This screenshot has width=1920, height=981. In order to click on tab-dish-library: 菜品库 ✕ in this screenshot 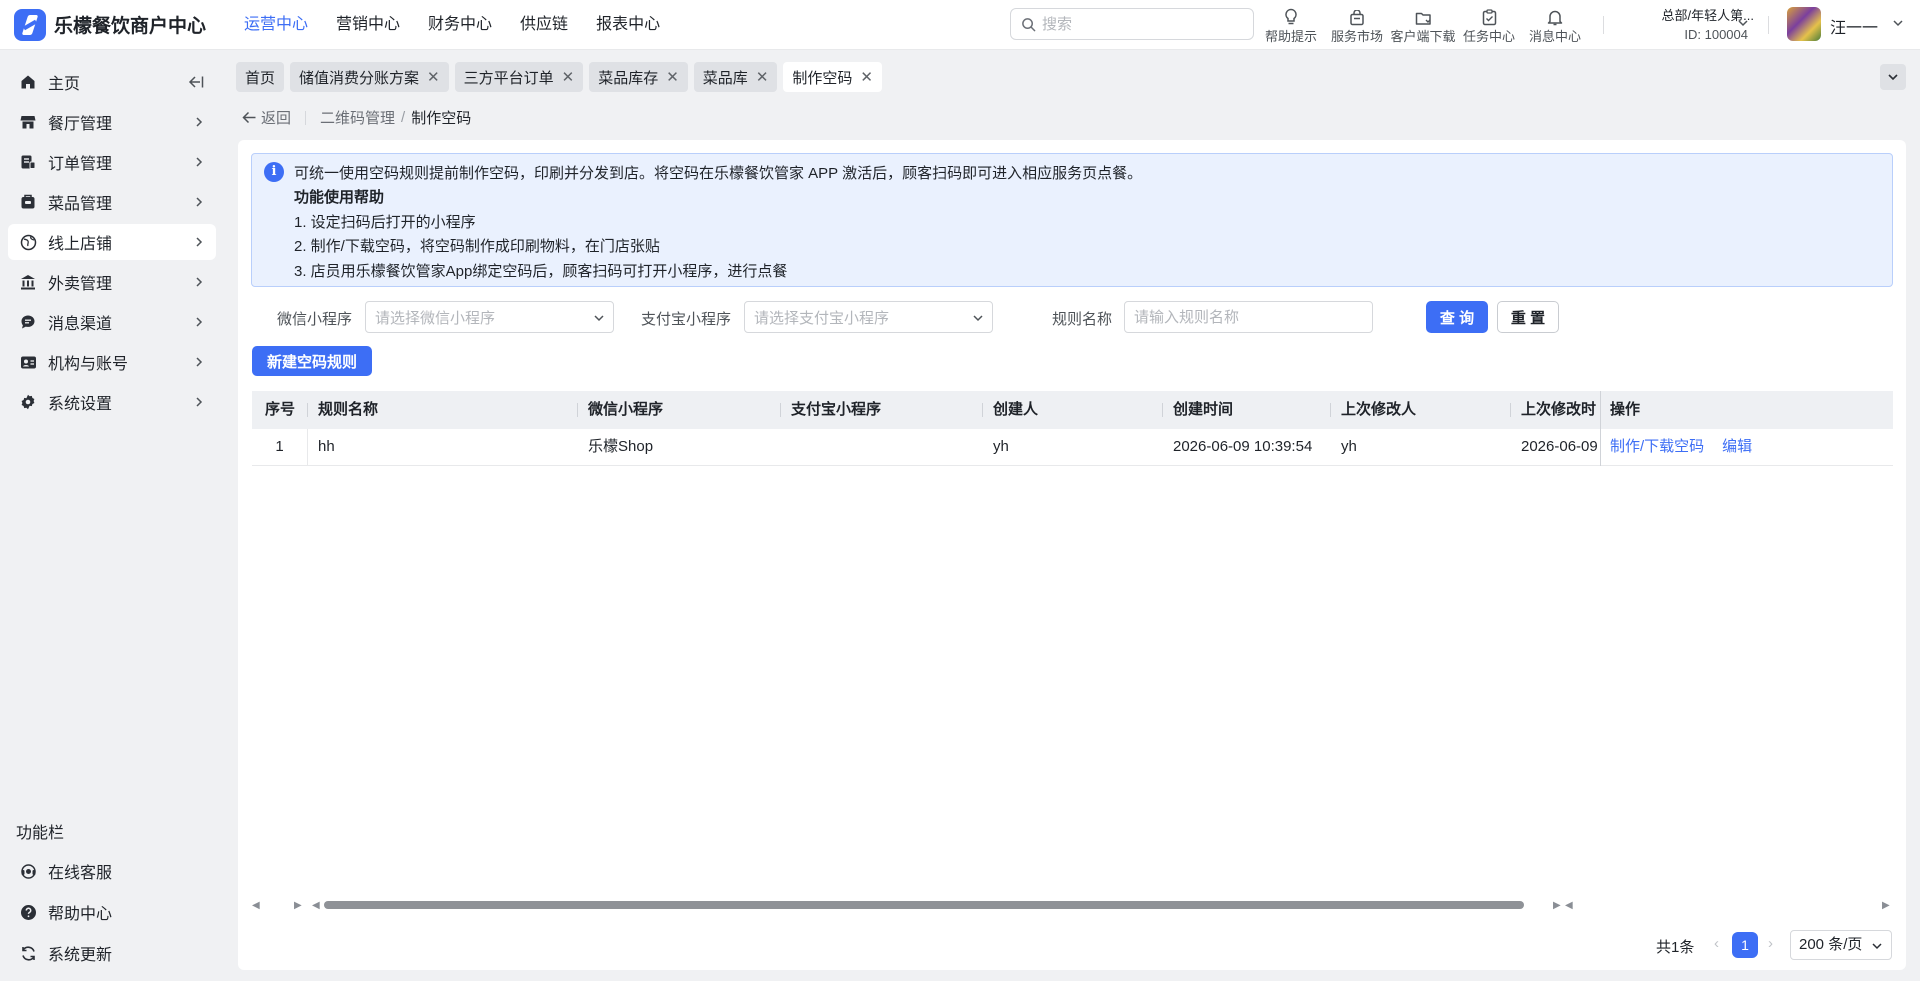, I will do `click(735, 77)`.